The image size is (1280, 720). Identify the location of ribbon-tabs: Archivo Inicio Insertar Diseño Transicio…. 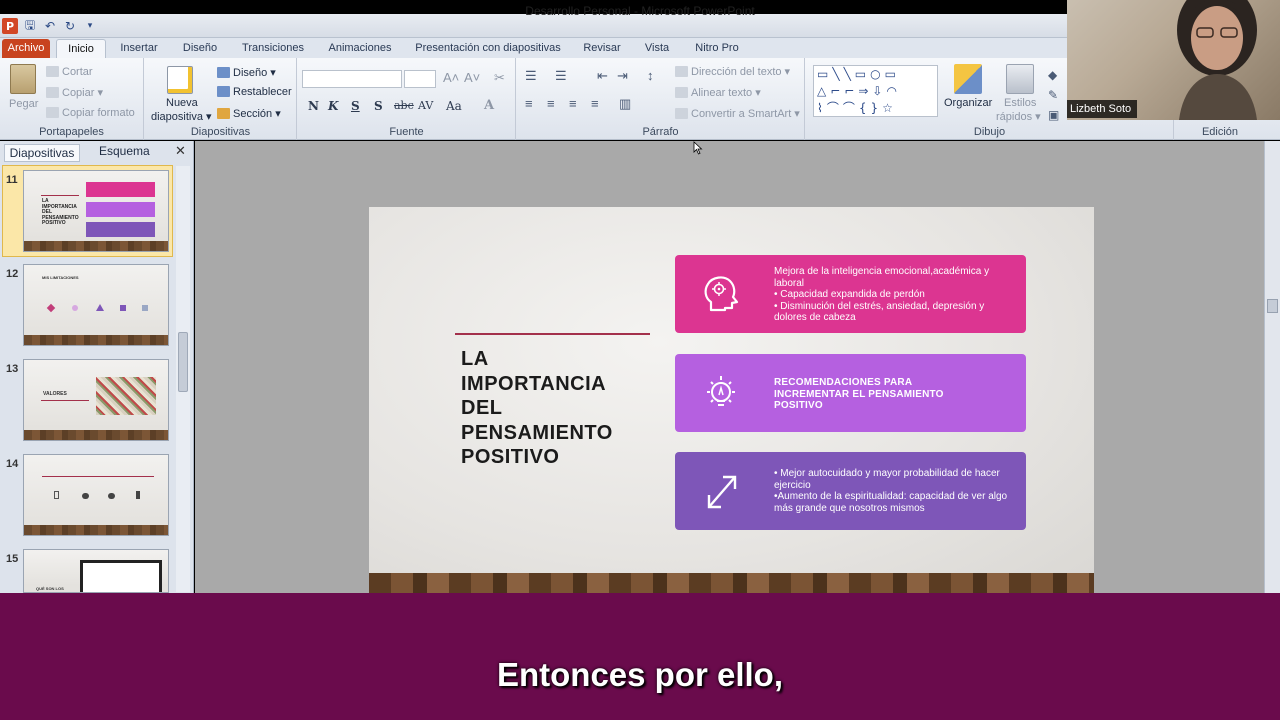
(533, 48).